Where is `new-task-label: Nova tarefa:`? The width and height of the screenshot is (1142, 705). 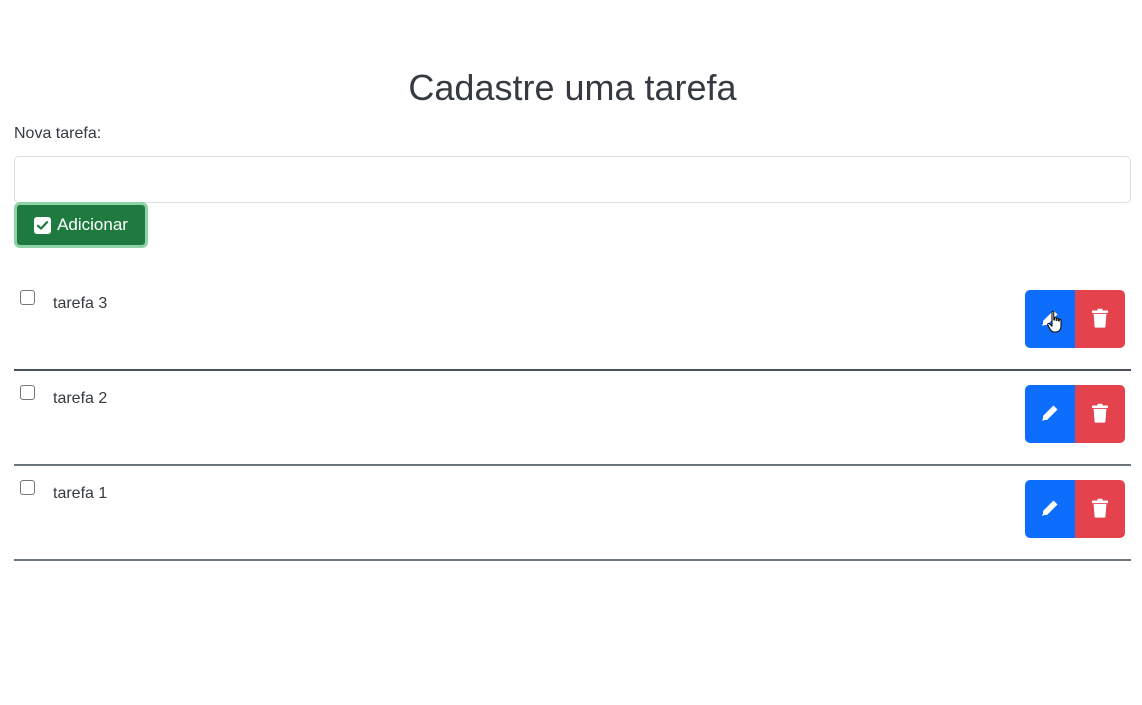 new-task-label: Nova tarefa: is located at coordinates (58, 133).